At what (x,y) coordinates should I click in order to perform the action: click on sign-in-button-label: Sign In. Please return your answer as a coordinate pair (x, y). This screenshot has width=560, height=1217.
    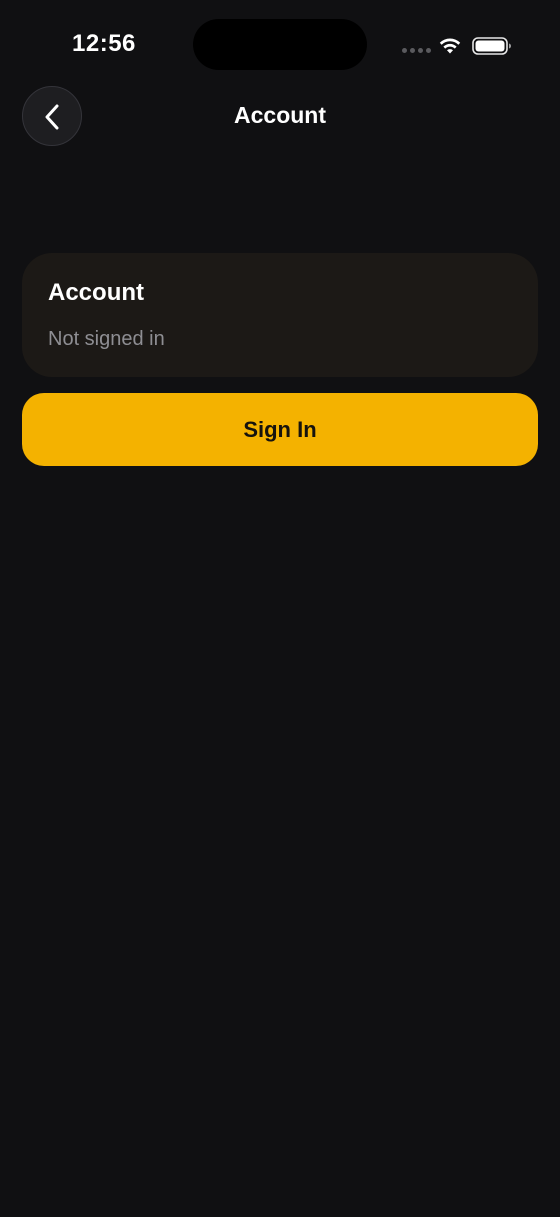
    Looking at the image, I should click on (280, 429).